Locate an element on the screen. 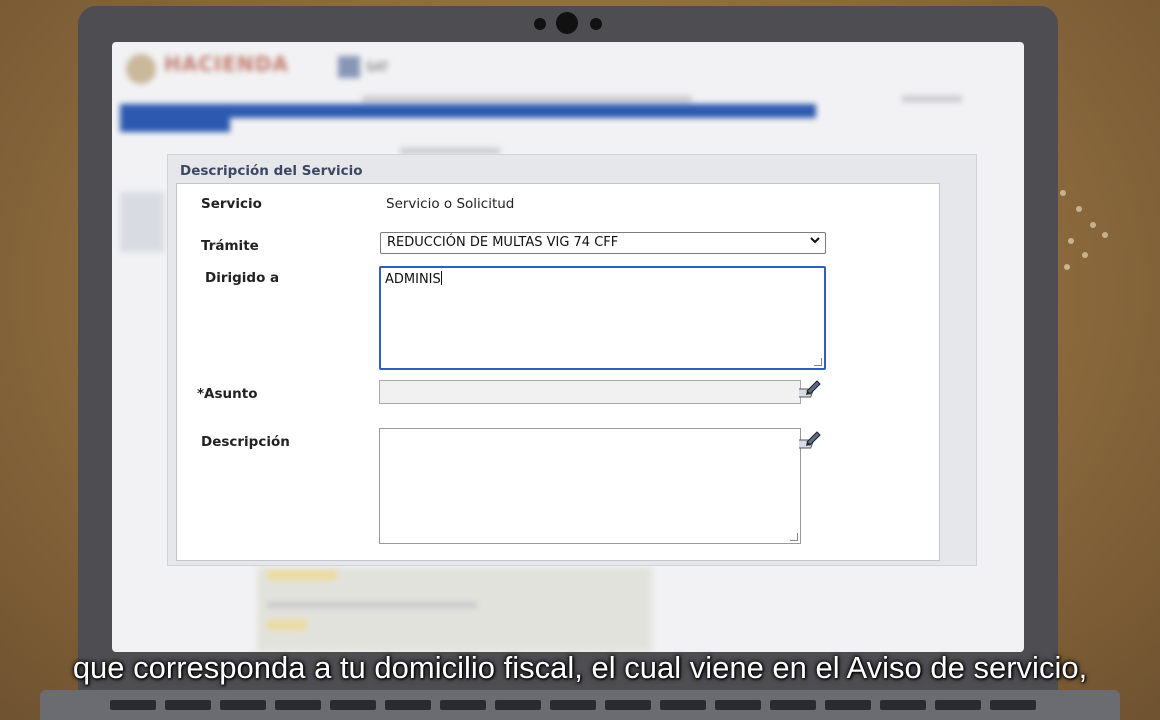 The width and height of the screenshot is (1160, 720). government-logo-icon is located at coordinates (141, 69).